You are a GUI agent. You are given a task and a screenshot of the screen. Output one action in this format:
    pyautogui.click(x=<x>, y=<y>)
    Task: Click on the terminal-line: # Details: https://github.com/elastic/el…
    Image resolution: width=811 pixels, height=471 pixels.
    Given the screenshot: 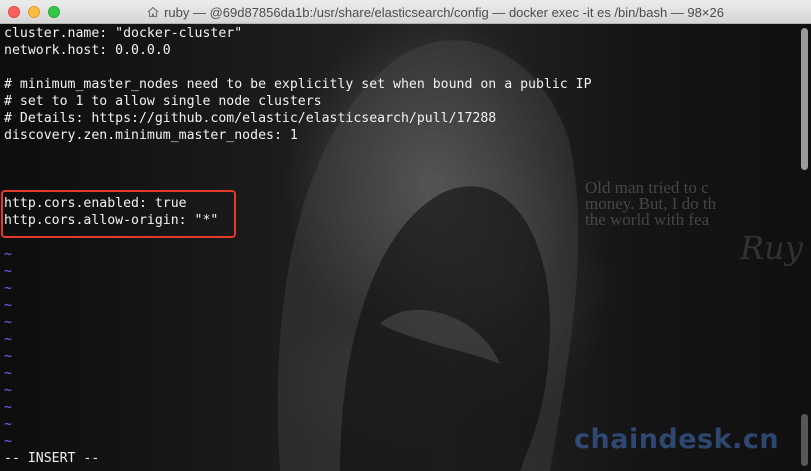 What is the action you would take?
    pyautogui.click(x=250, y=118)
    